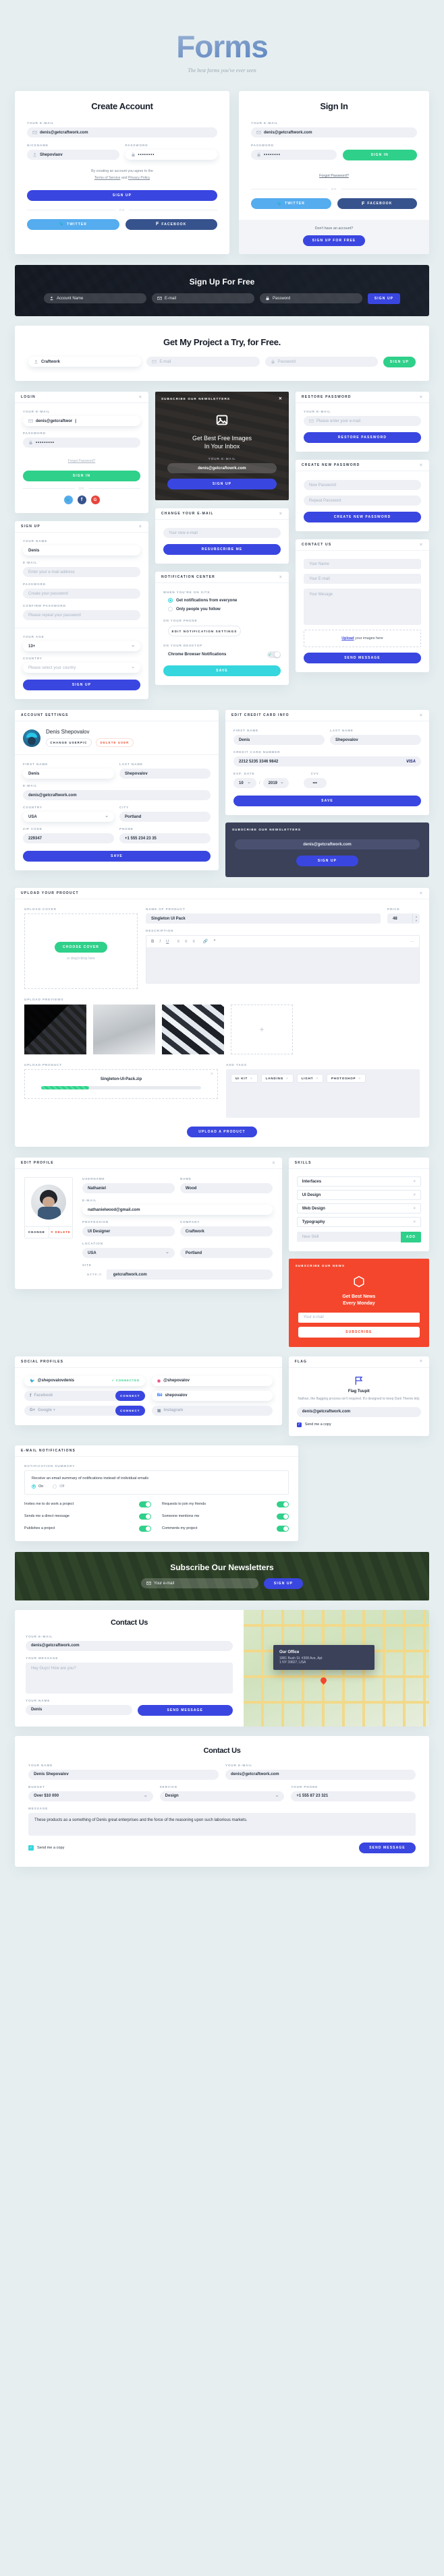 The height and width of the screenshot is (2576, 444). I want to click on profession-input: UI Designer, so click(128, 1231).